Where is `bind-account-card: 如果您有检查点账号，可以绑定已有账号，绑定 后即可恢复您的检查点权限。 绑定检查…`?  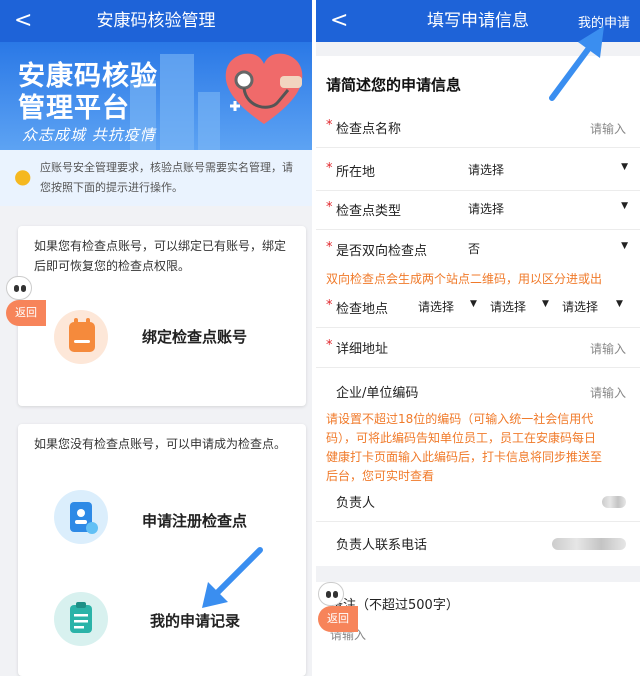 bind-account-card: 如果您有检查点账号，可以绑定已有账号，绑定 后即可恢复您的检查点权限。 绑定检查… is located at coordinates (162, 316).